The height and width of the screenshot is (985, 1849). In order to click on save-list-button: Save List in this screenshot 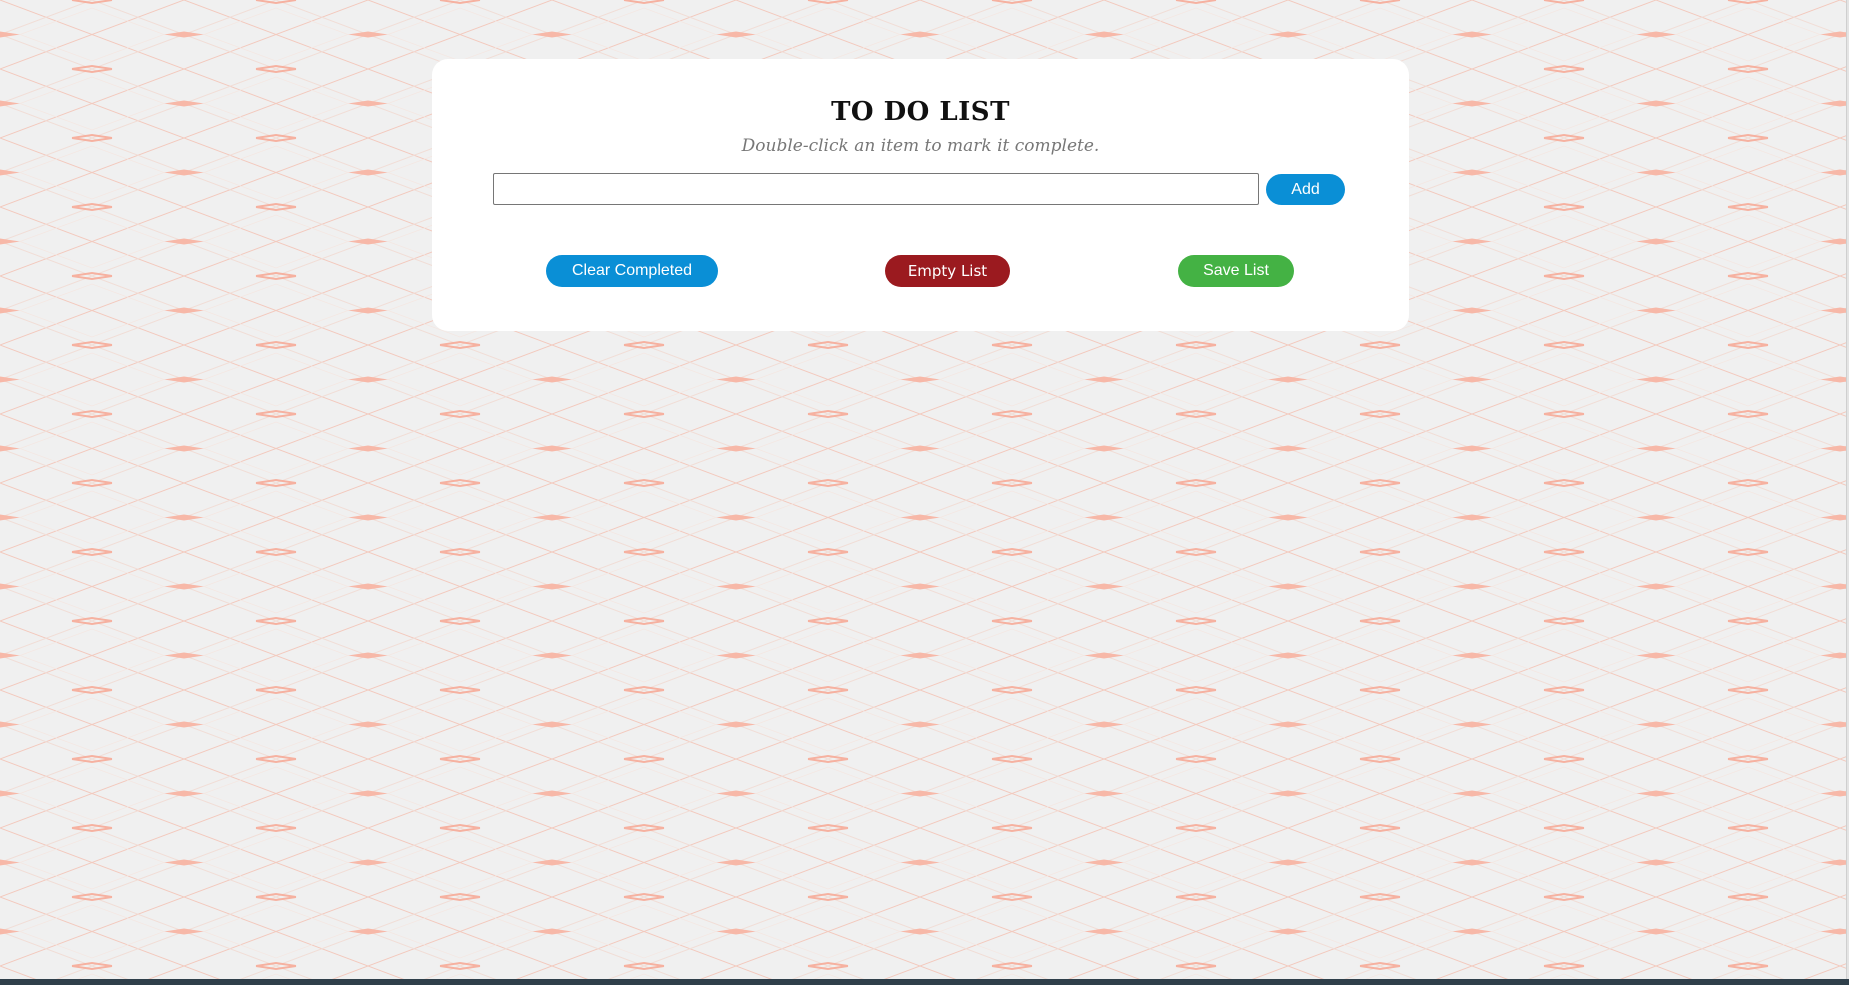, I will do `click(1236, 271)`.